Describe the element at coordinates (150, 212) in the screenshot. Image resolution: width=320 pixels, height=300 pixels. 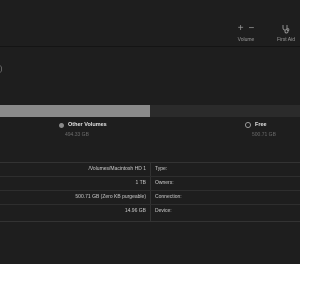
I see `info-row: 14.96 GB Device:` at that location.